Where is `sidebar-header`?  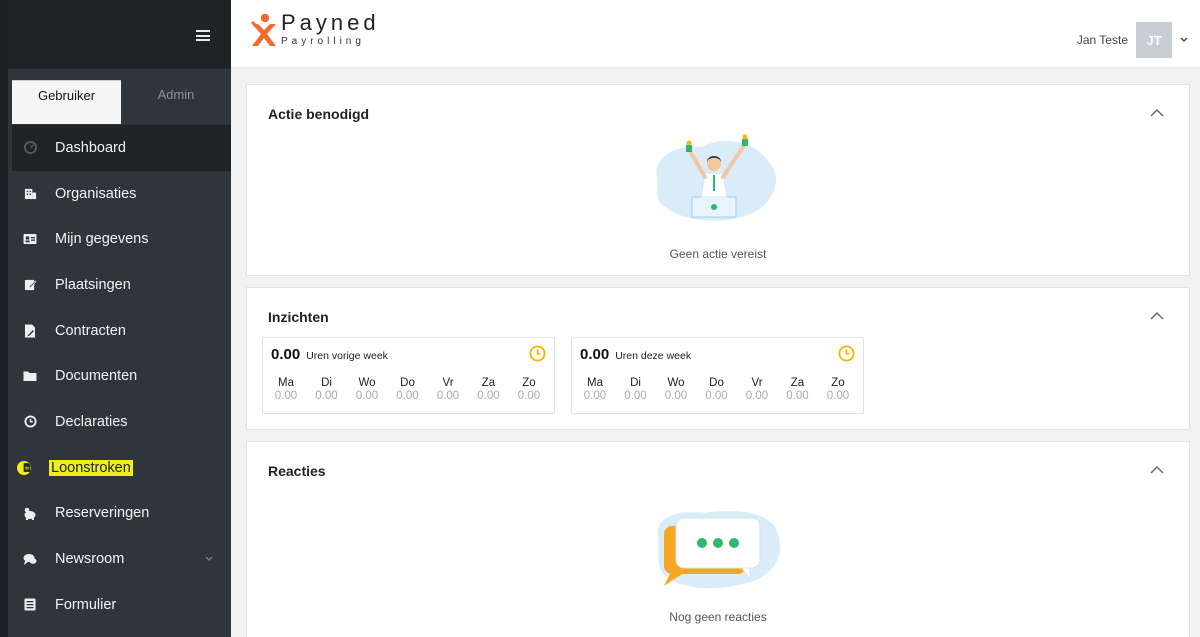 sidebar-header is located at coordinates (119, 34).